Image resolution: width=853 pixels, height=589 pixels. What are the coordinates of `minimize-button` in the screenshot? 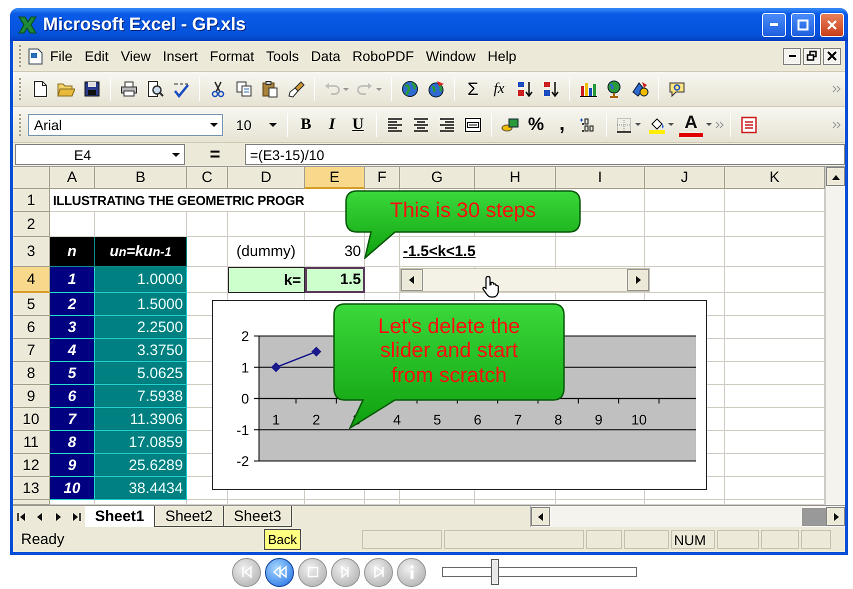 It's located at (792, 56).